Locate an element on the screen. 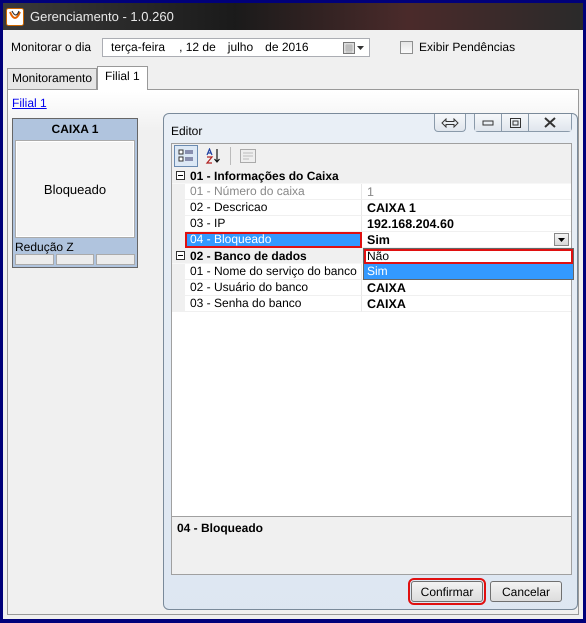 Image resolution: width=586 pixels, height=623 pixels. property-value: 1 is located at coordinates (370, 191).